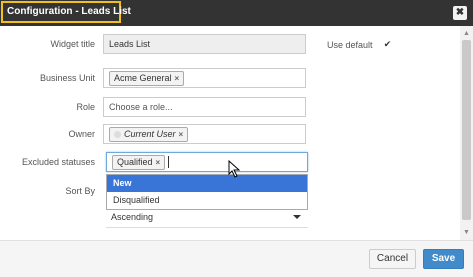 This screenshot has height=277, width=473. I want to click on scroll-up-icon: ▲, so click(466, 33).